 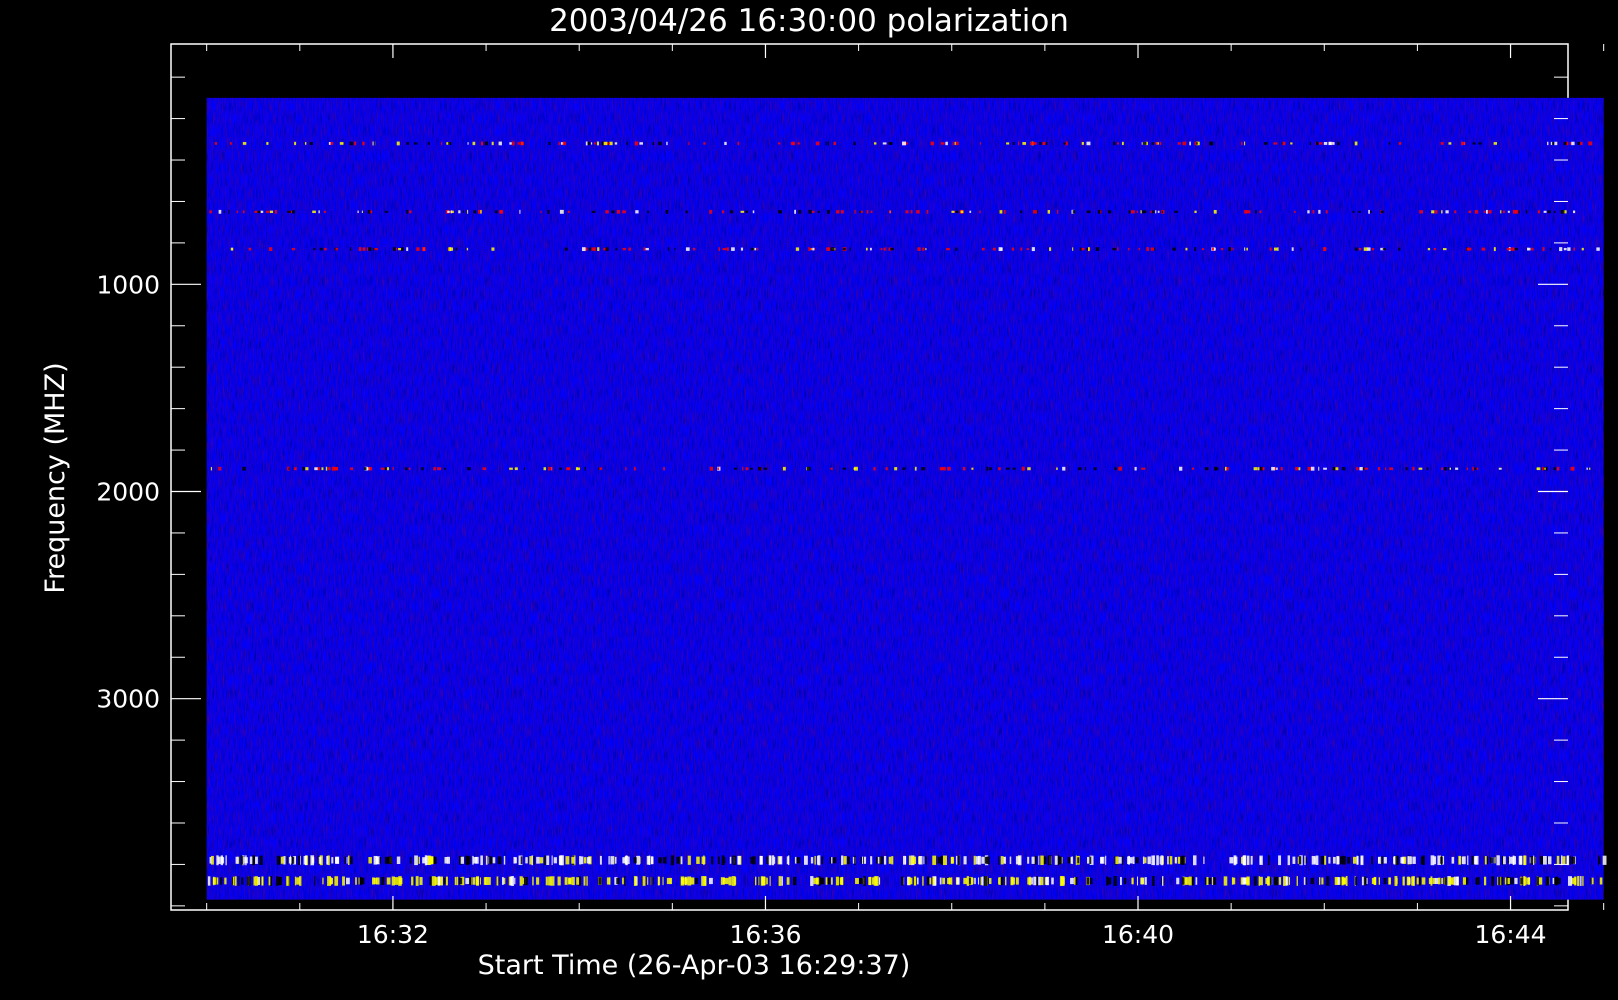 What do you see at coordinates (393, 934) in the screenshot?
I see `x-tick-label: 16:32` at bounding box center [393, 934].